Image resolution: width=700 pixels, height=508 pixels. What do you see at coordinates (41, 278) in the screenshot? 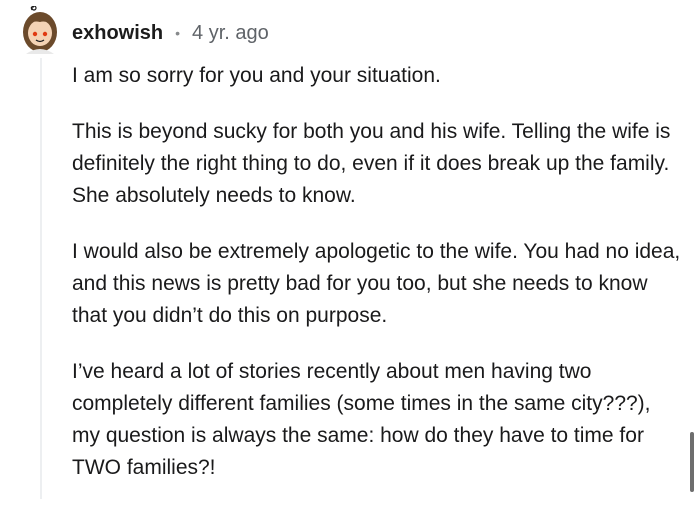
I see `thread-line` at bounding box center [41, 278].